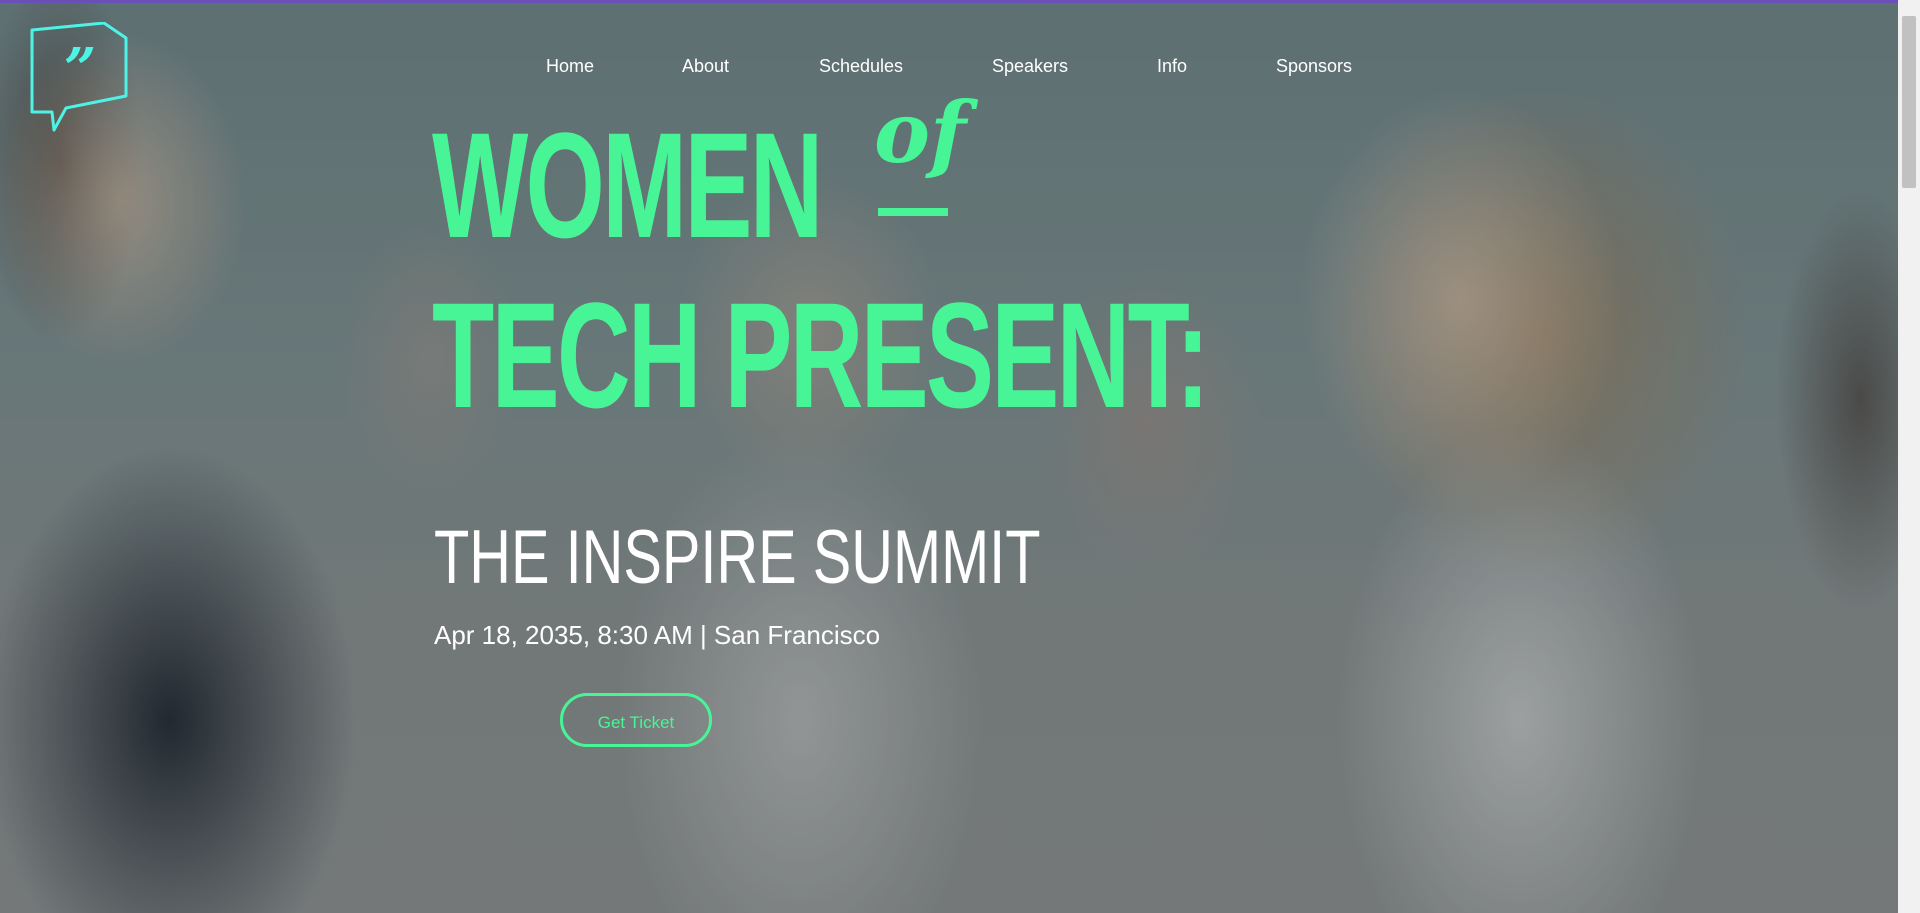 The width and height of the screenshot is (1920, 913). I want to click on headline-of-underline, so click(913, 212).